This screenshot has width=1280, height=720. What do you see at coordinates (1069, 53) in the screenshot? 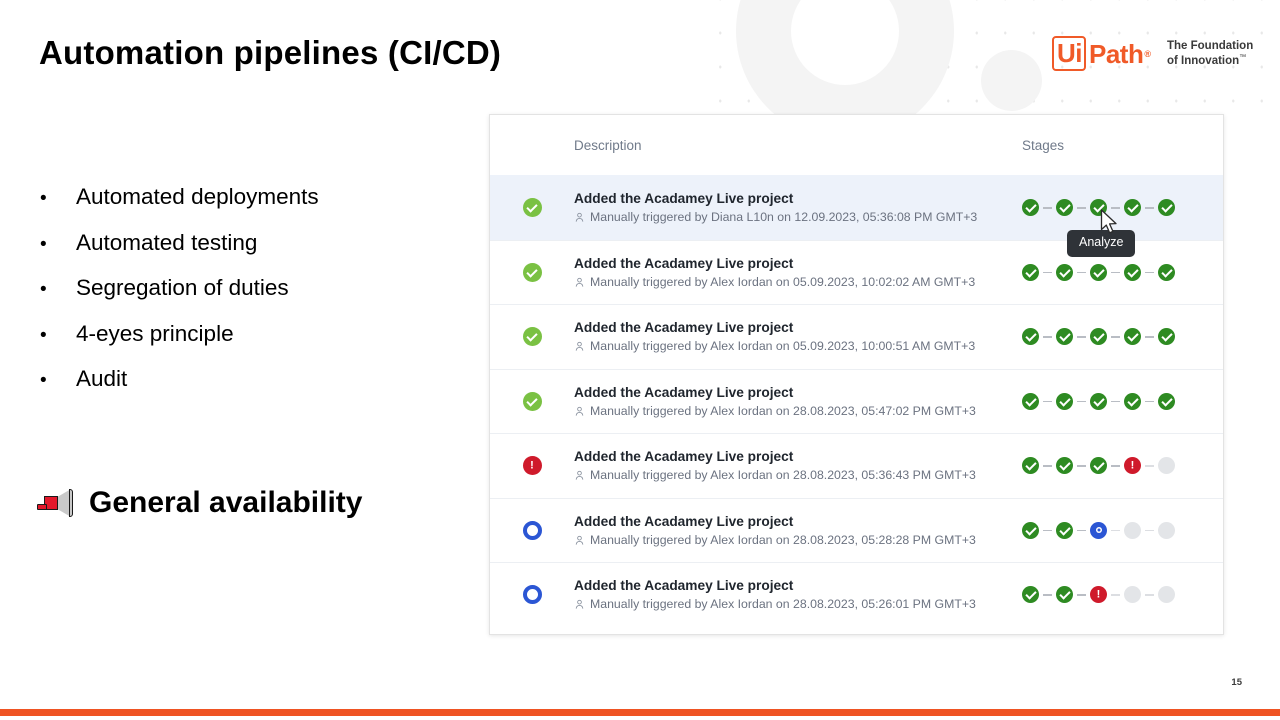
I see `logo-ui-box: Ui` at bounding box center [1069, 53].